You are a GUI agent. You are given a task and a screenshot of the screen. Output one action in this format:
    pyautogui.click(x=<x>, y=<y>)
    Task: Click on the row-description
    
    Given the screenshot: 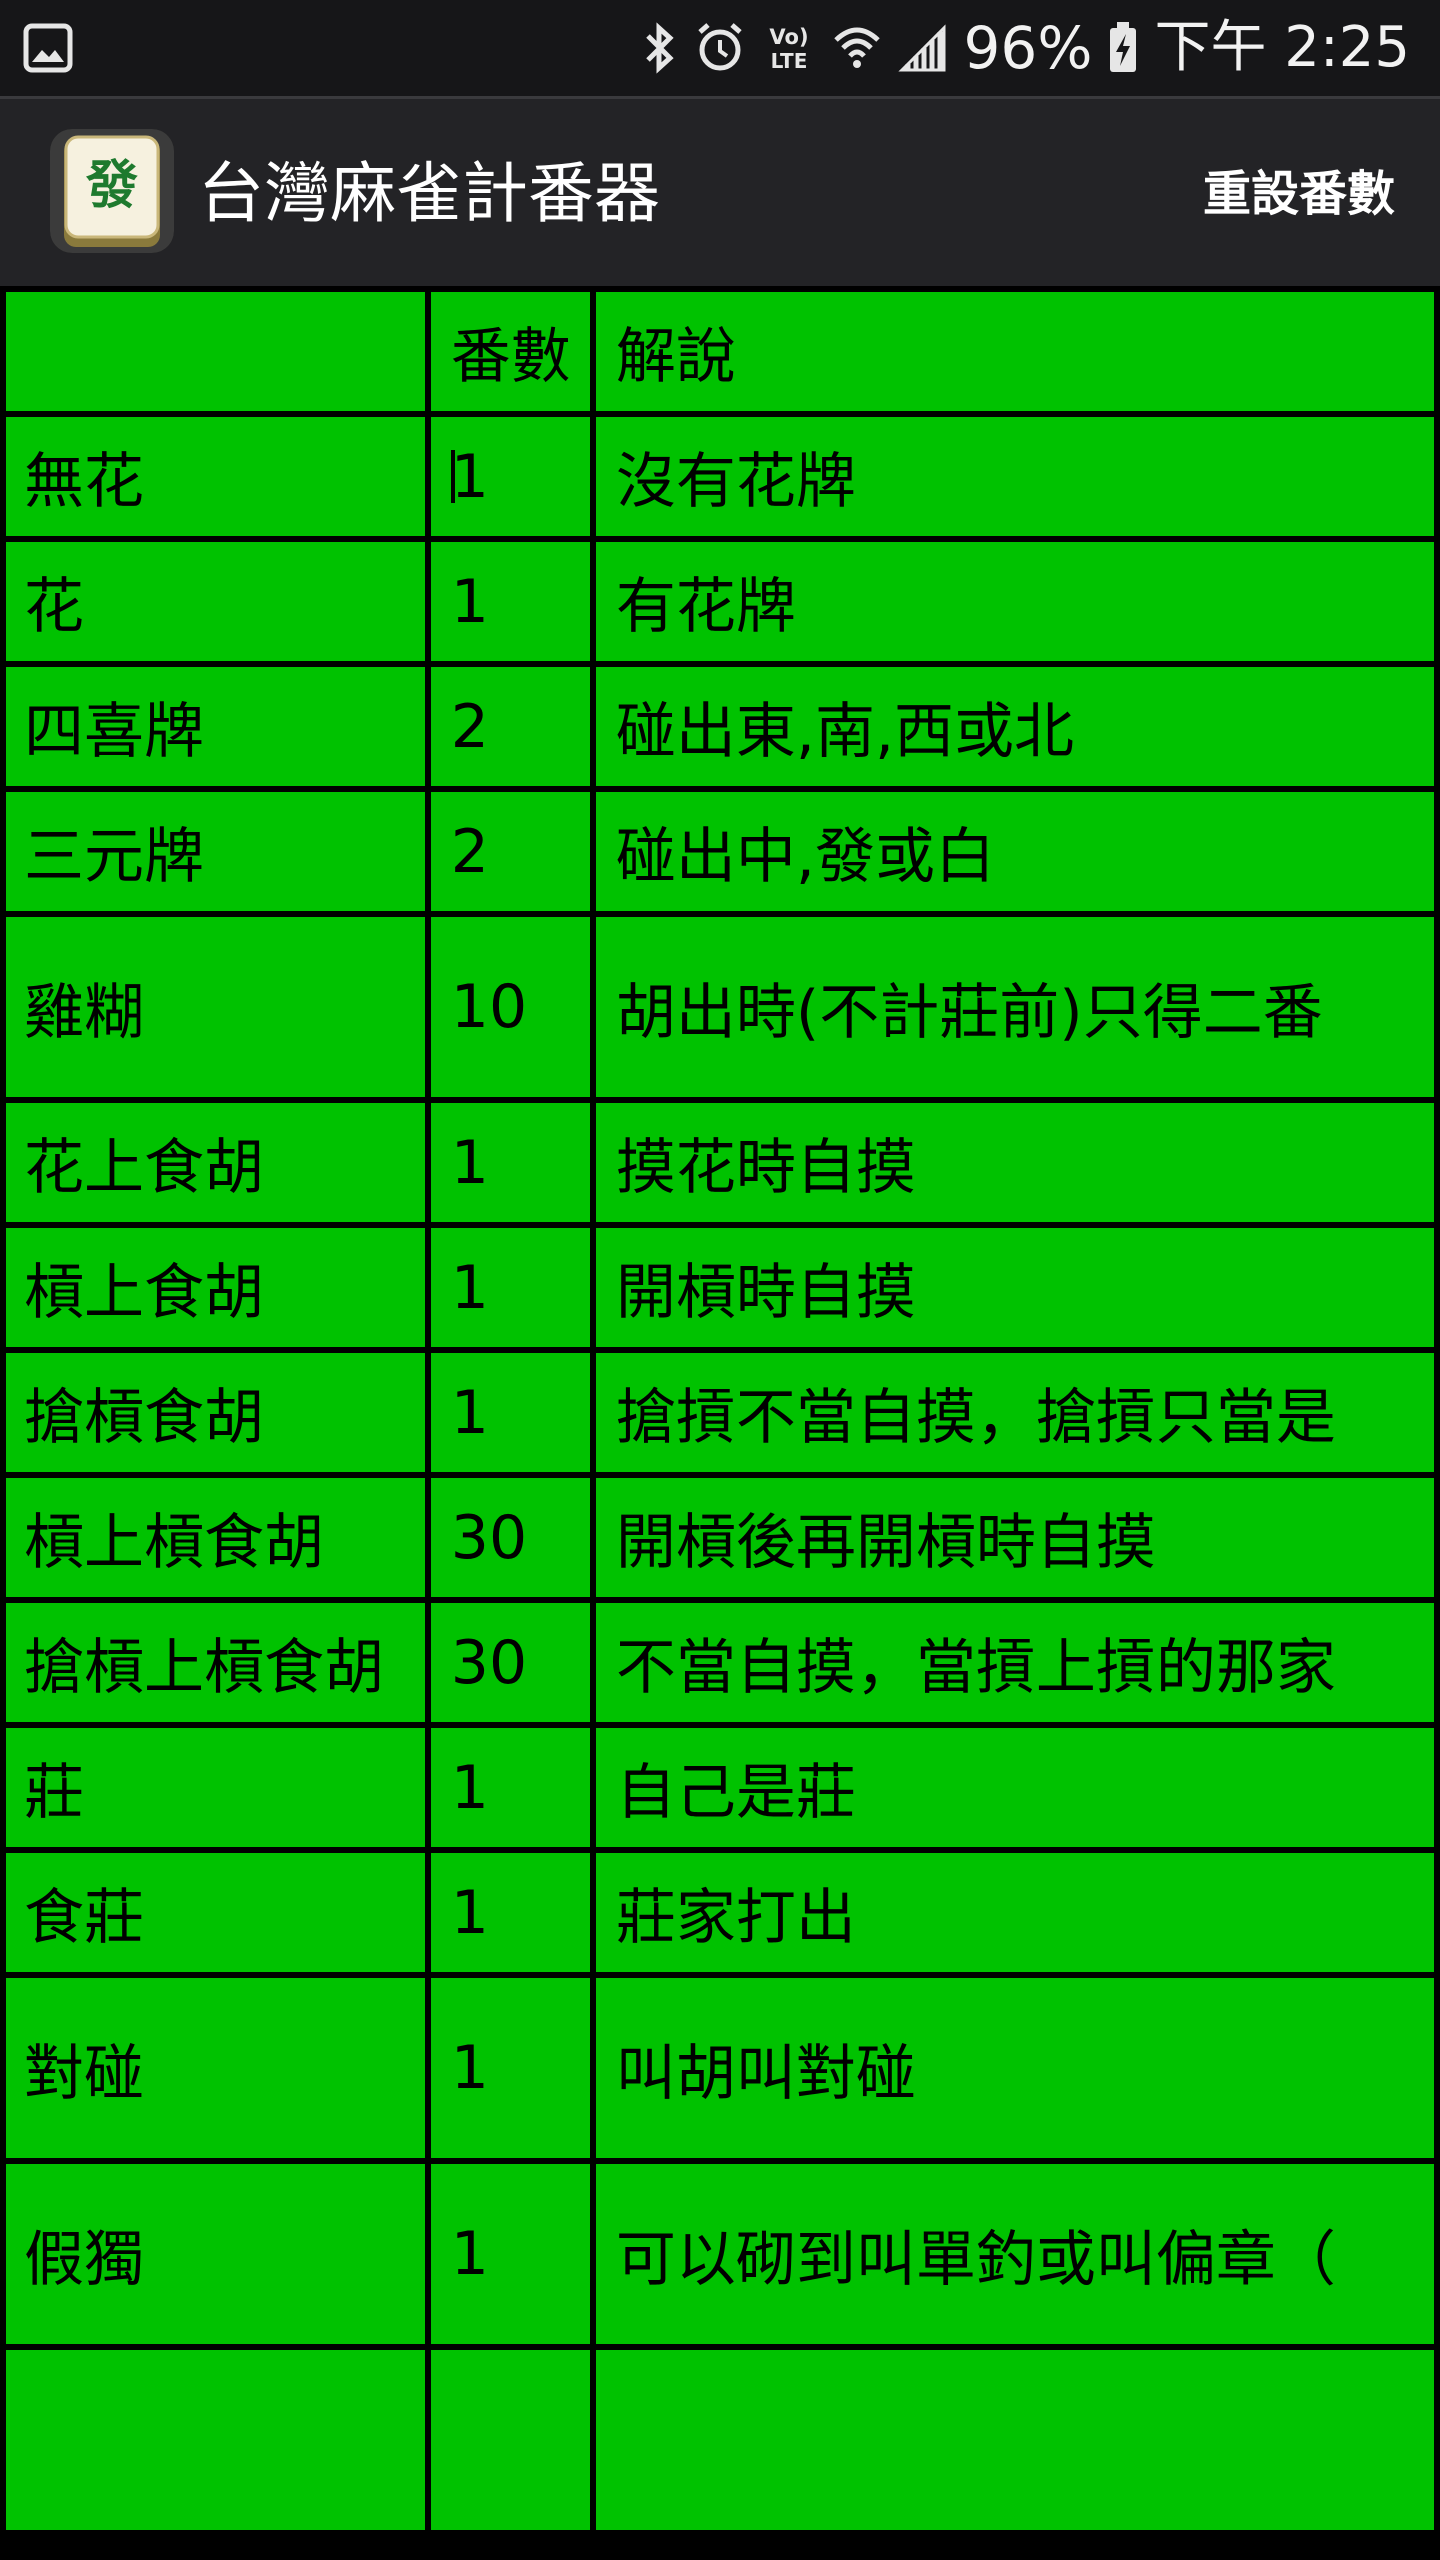 What is the action you would take?
    pyautogui.click(x=1014, y=2440)
    